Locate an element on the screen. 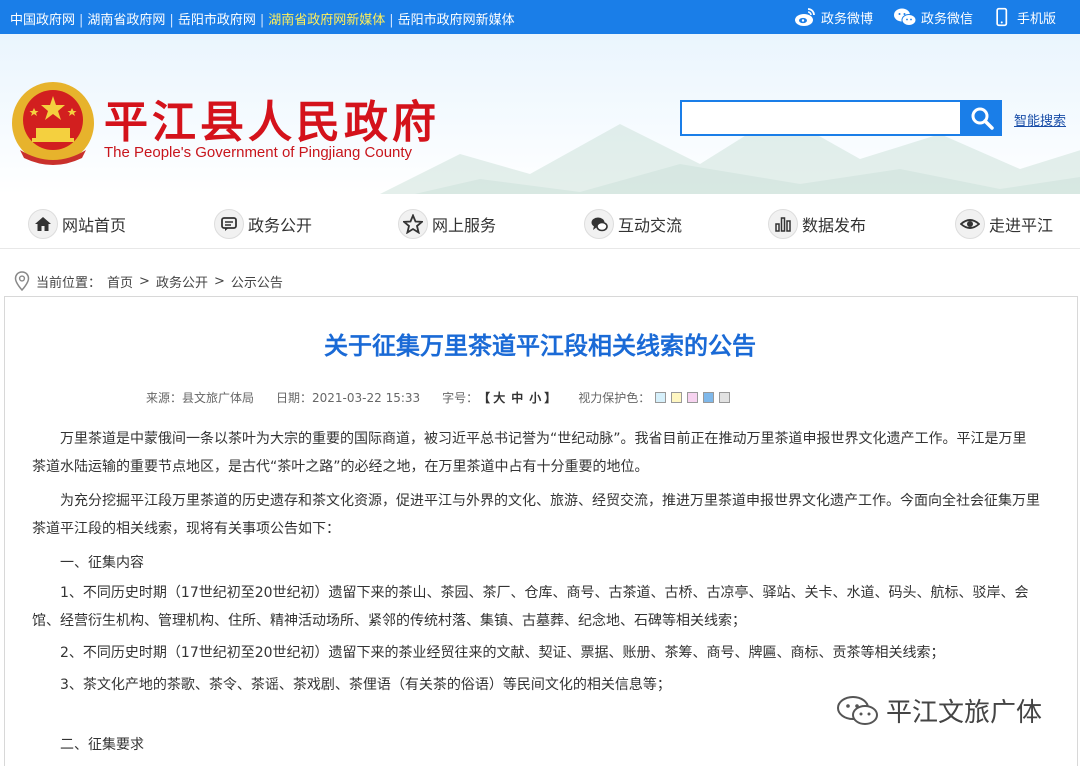 The height and width of the screenshot is (766, 1080). top-link-yueyang-newmedia: 岳阳市政府网新媒体 is located at coordinates (456, 18).